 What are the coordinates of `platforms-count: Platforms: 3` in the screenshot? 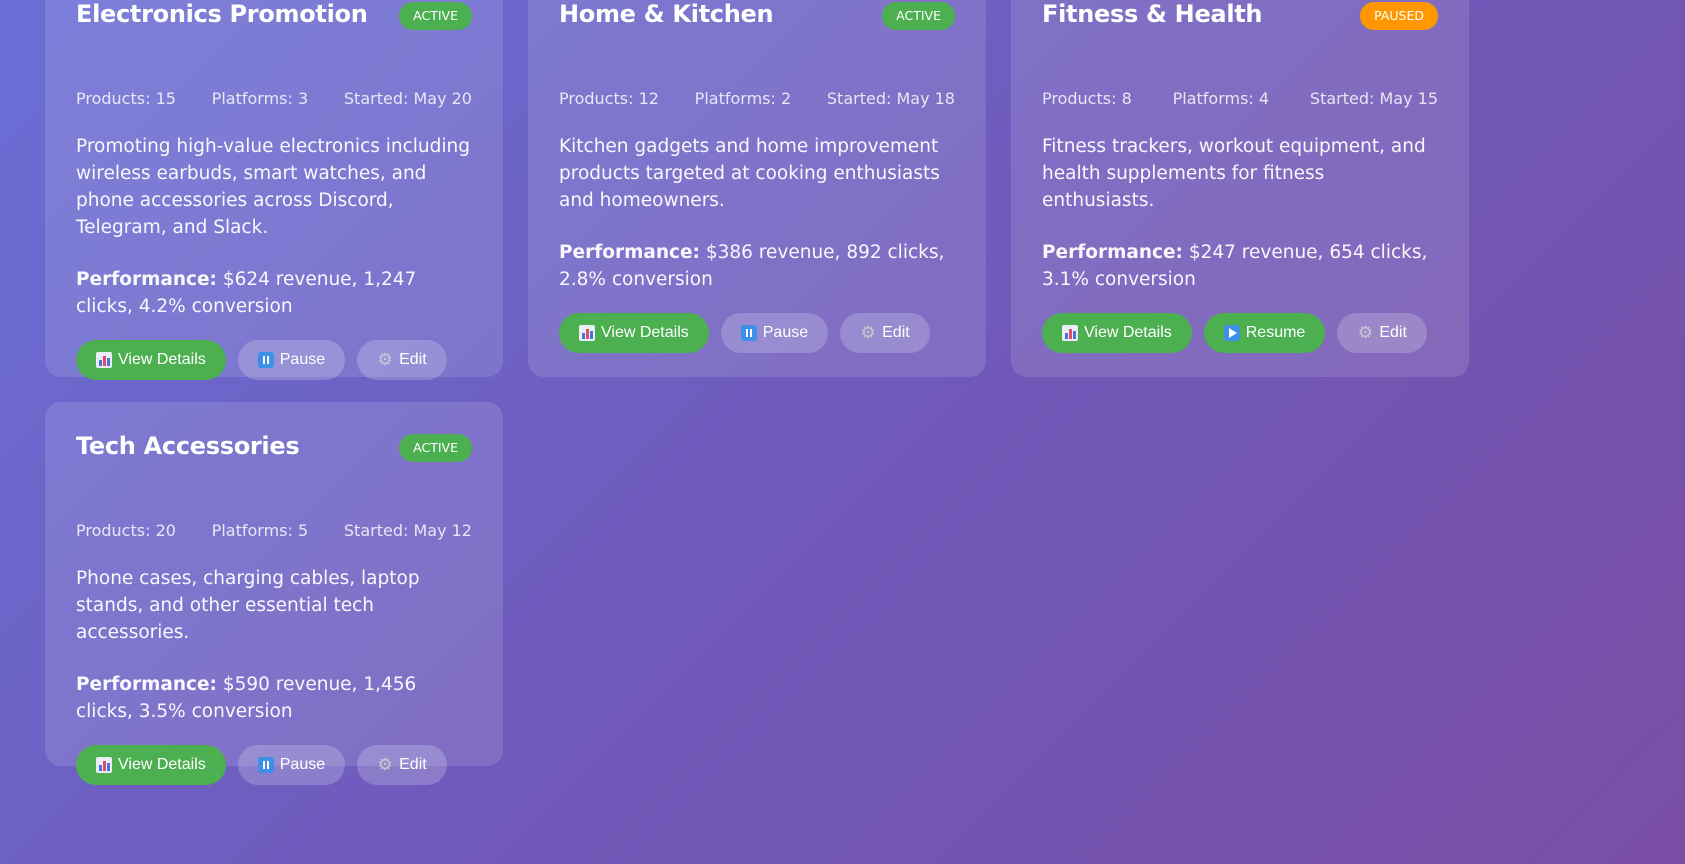 It's located at (260, 98).